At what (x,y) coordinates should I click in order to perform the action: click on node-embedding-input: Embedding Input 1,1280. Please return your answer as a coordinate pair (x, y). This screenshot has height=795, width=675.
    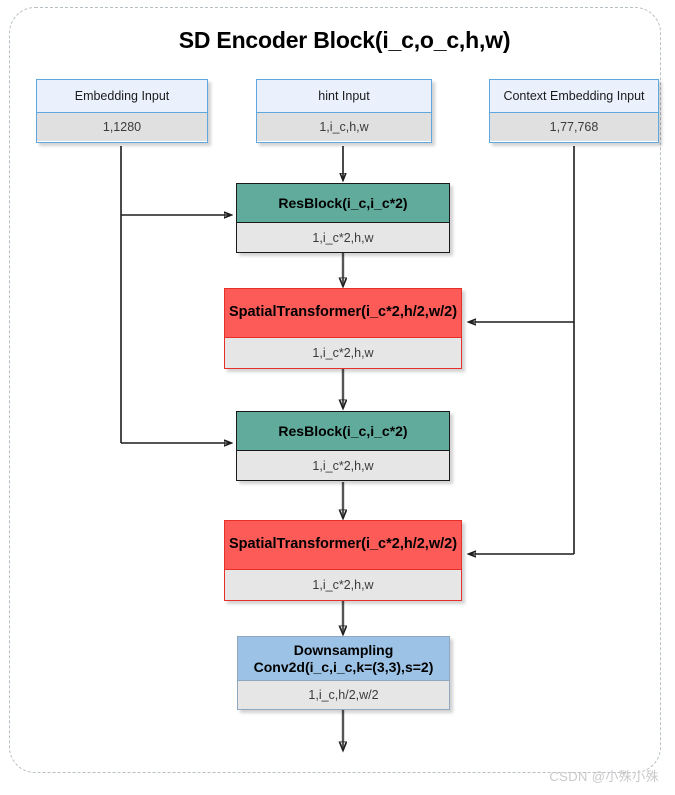
    Looking at the image, I should click on (122, 111).